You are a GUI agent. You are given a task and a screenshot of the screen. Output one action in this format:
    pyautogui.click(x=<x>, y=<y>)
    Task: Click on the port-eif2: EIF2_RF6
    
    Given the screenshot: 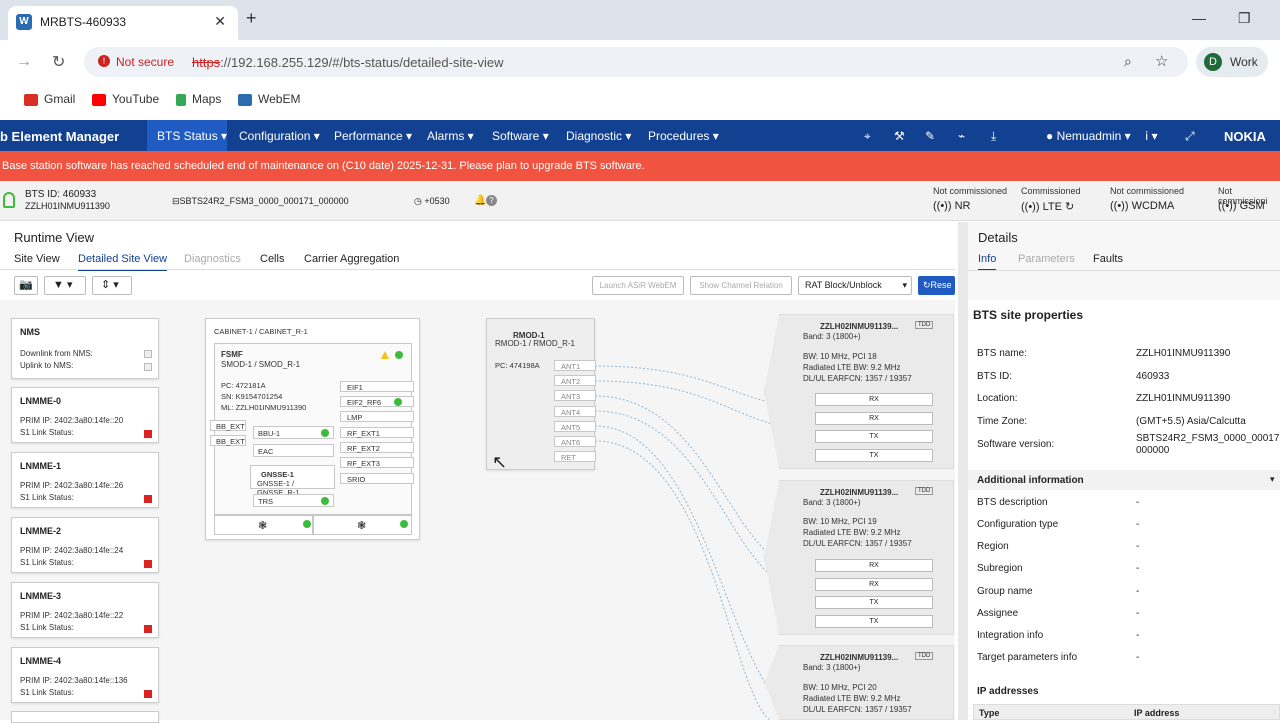 What is the action you would take?
    pyautogui.click(x=377, y=401)
    